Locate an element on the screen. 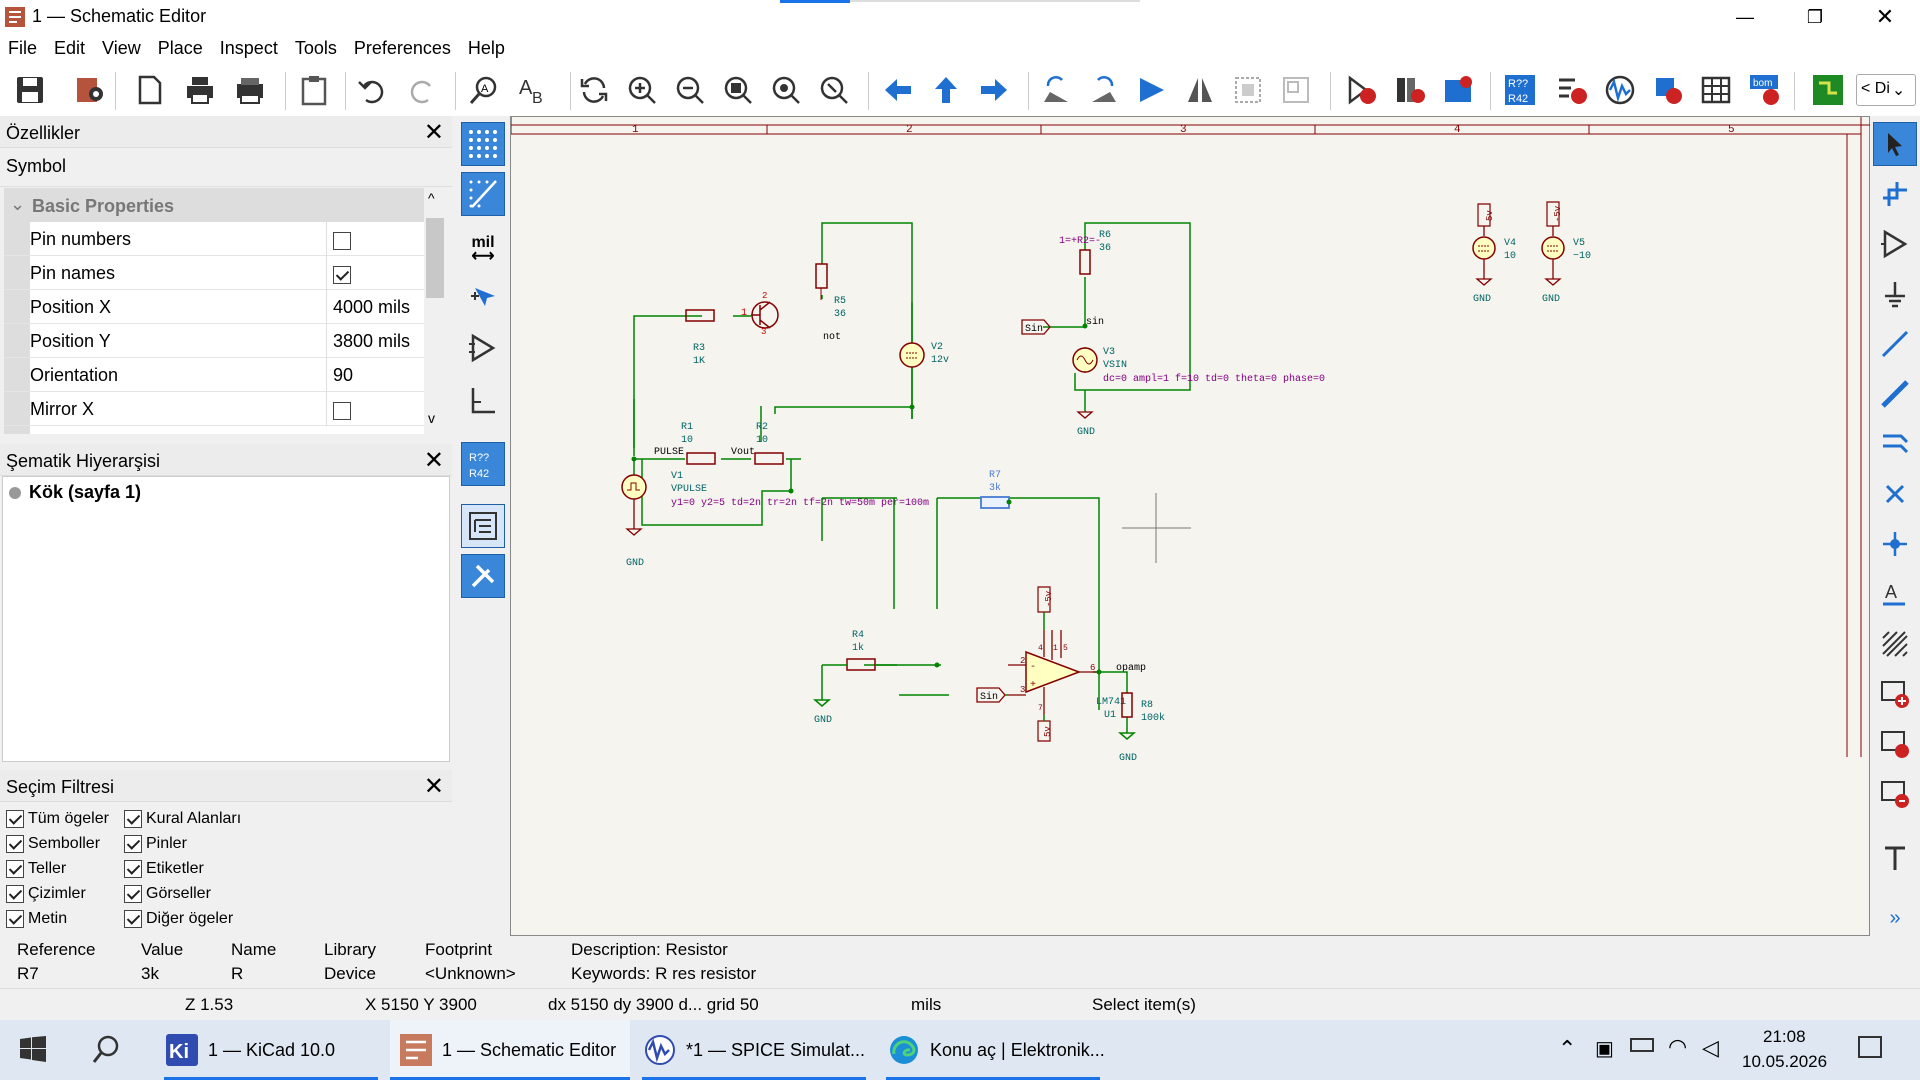  select-arrow-icon is located at coordinates (1895, 144).